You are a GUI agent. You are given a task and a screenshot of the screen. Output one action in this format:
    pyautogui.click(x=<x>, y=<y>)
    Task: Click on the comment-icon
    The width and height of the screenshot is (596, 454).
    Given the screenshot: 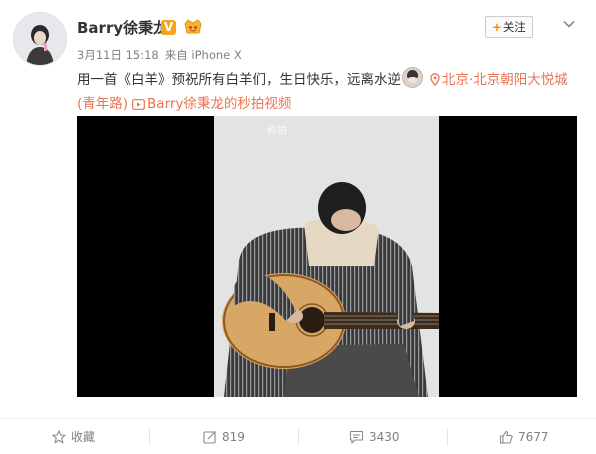 What is the action you would take?
    pyautogui.click(x=356, y=437)
    